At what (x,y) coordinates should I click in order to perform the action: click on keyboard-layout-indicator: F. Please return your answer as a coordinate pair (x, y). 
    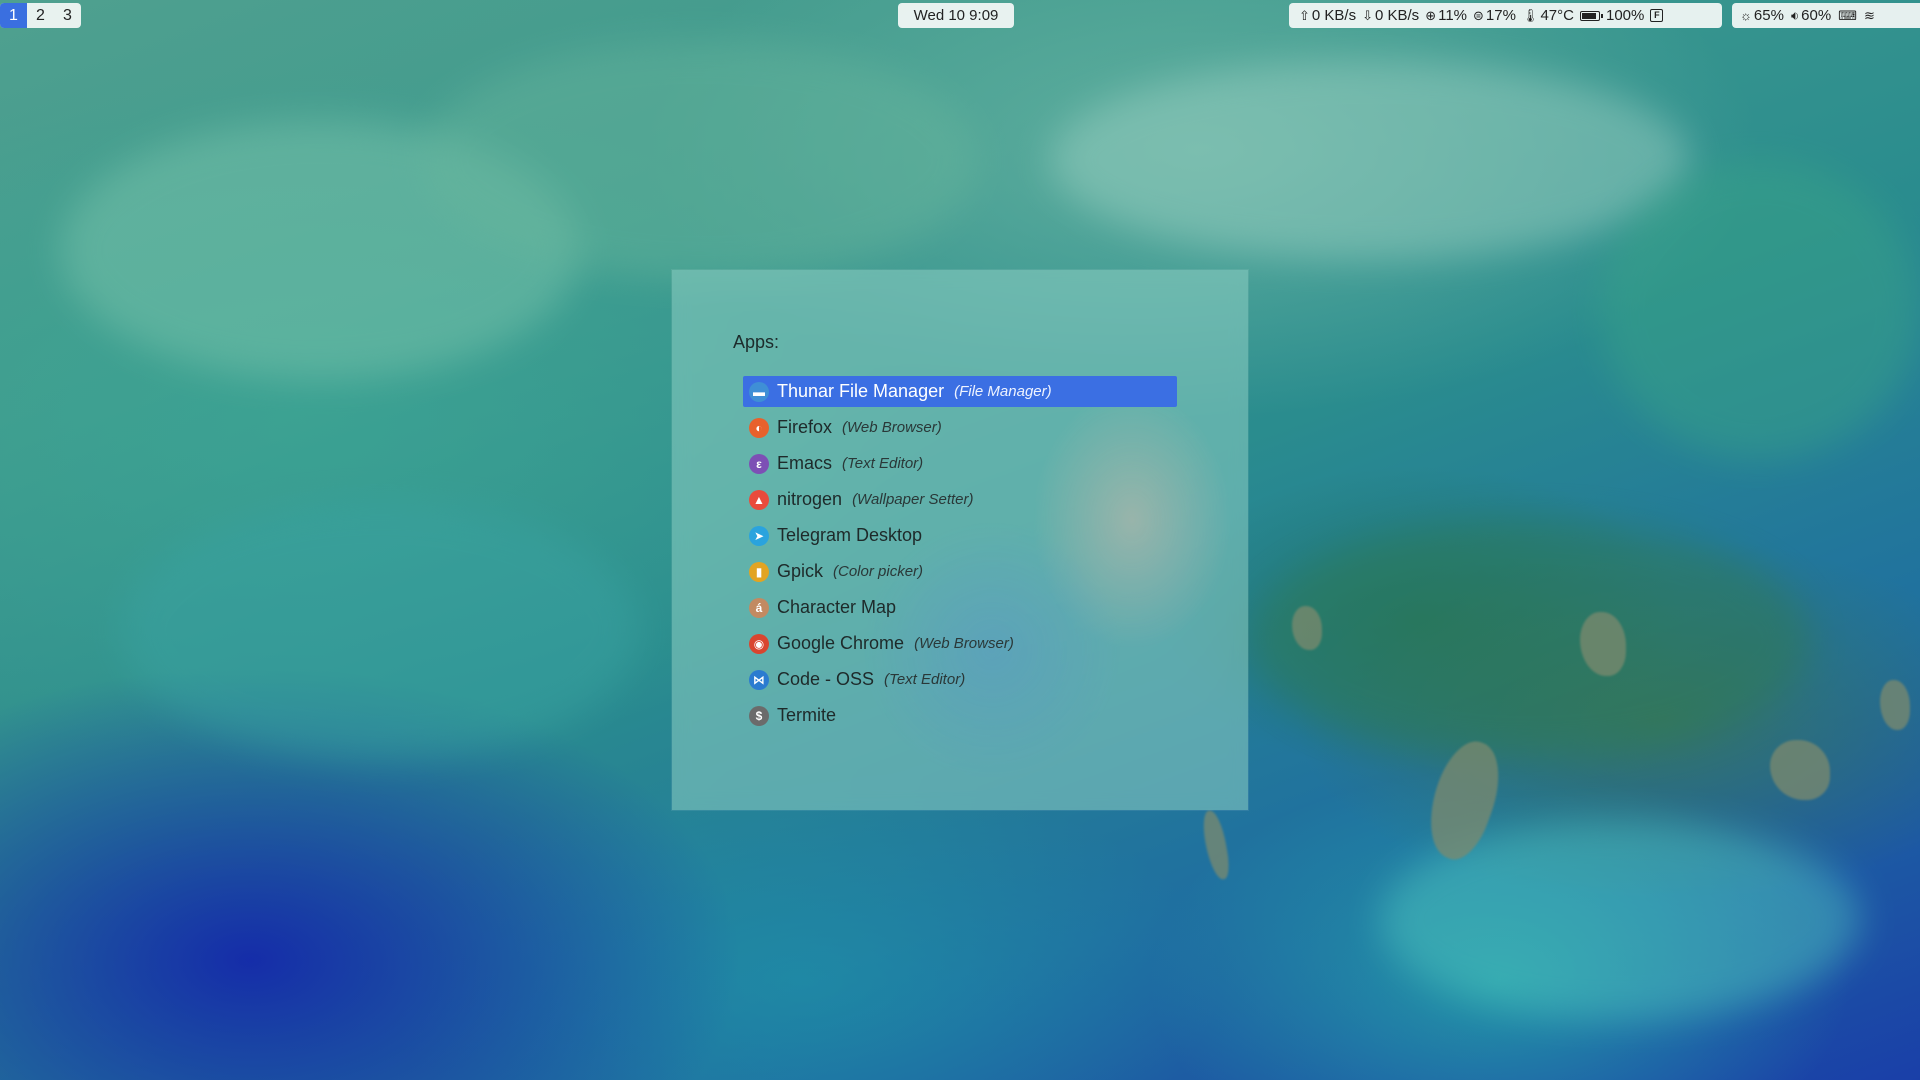
    Looking at the image, I should click on (1657, 15).